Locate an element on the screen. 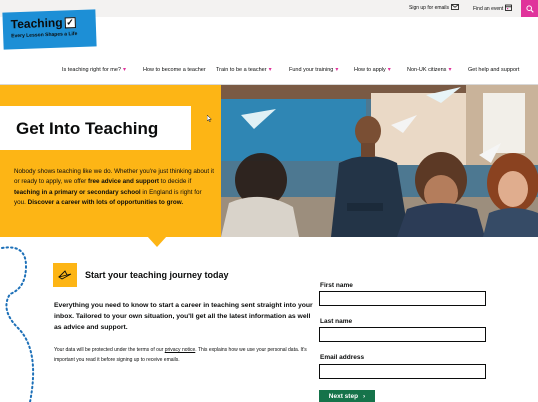  find-event-link: Find an event is located at coordinates (493, 8).